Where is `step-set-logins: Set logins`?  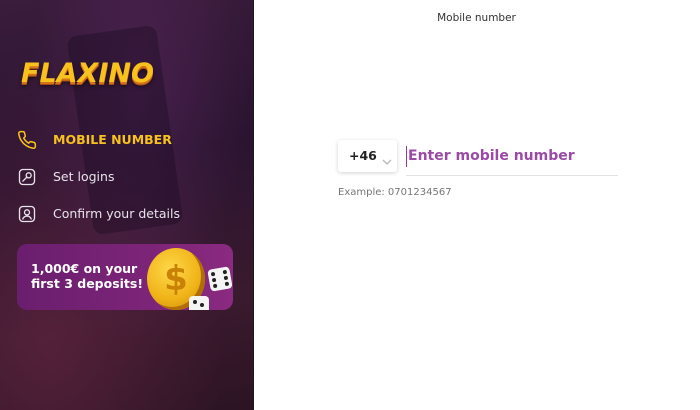
step-set-logins: Set logins is located at coordinates (98, 176).